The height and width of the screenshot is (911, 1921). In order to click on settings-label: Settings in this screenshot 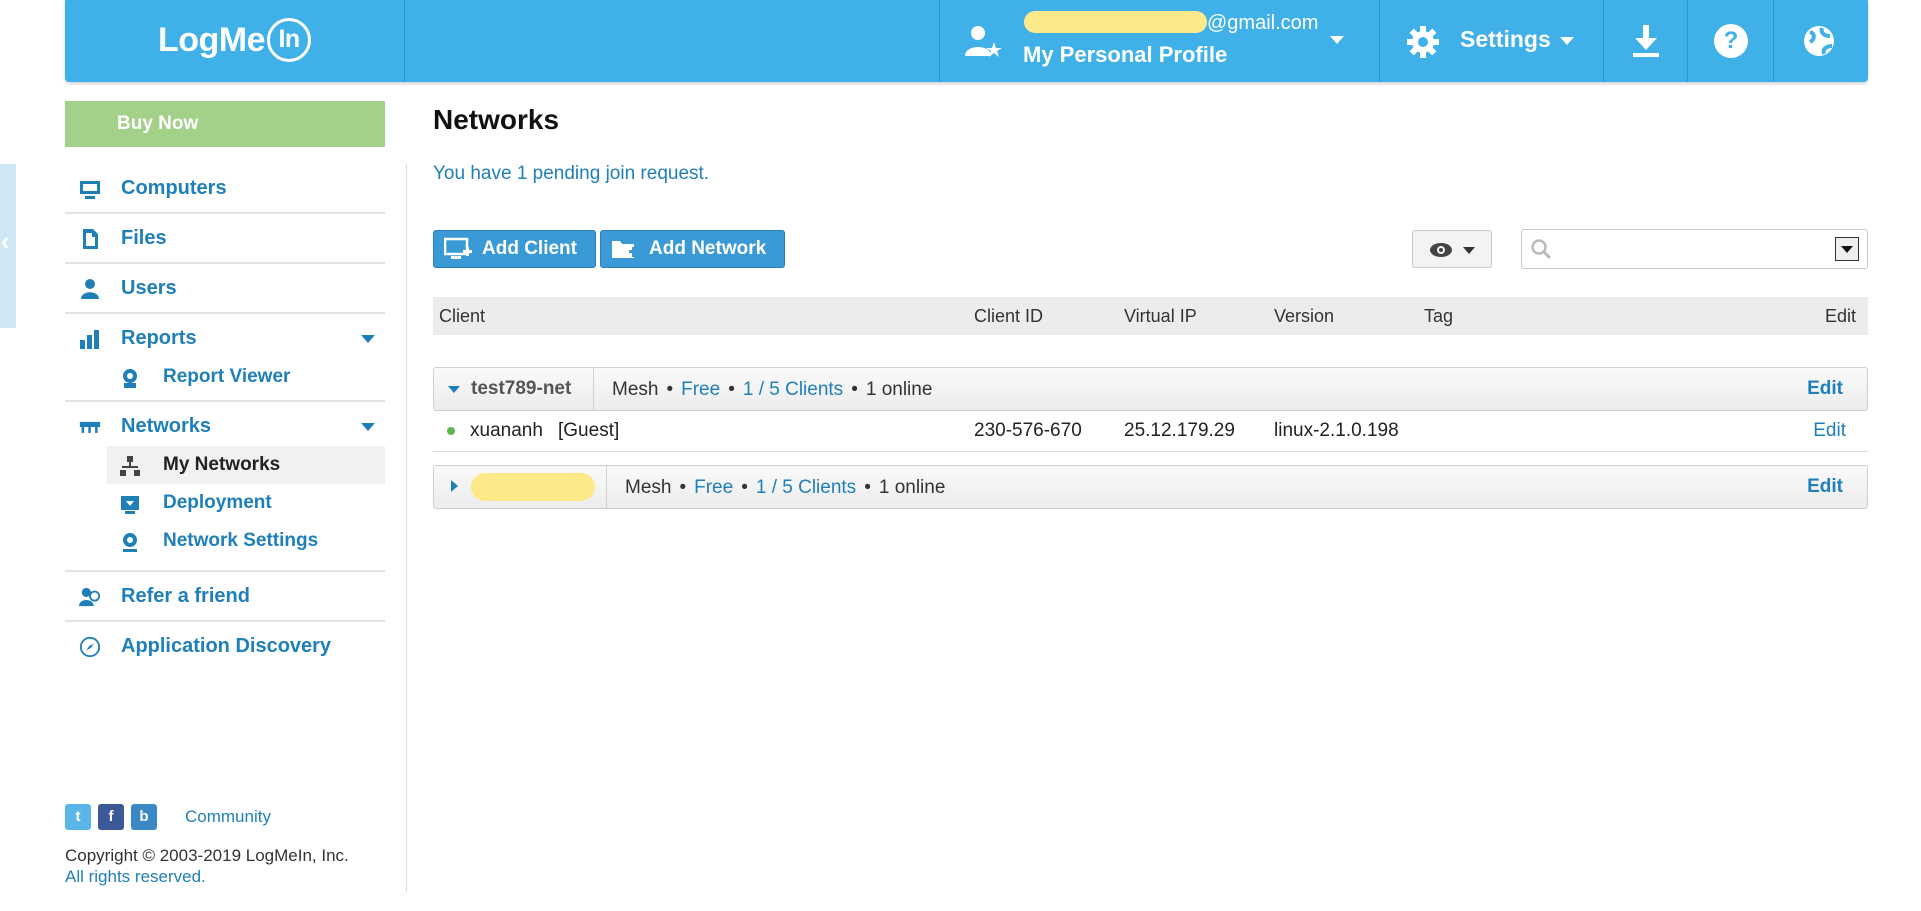, I will do `click(1505, 39)`.